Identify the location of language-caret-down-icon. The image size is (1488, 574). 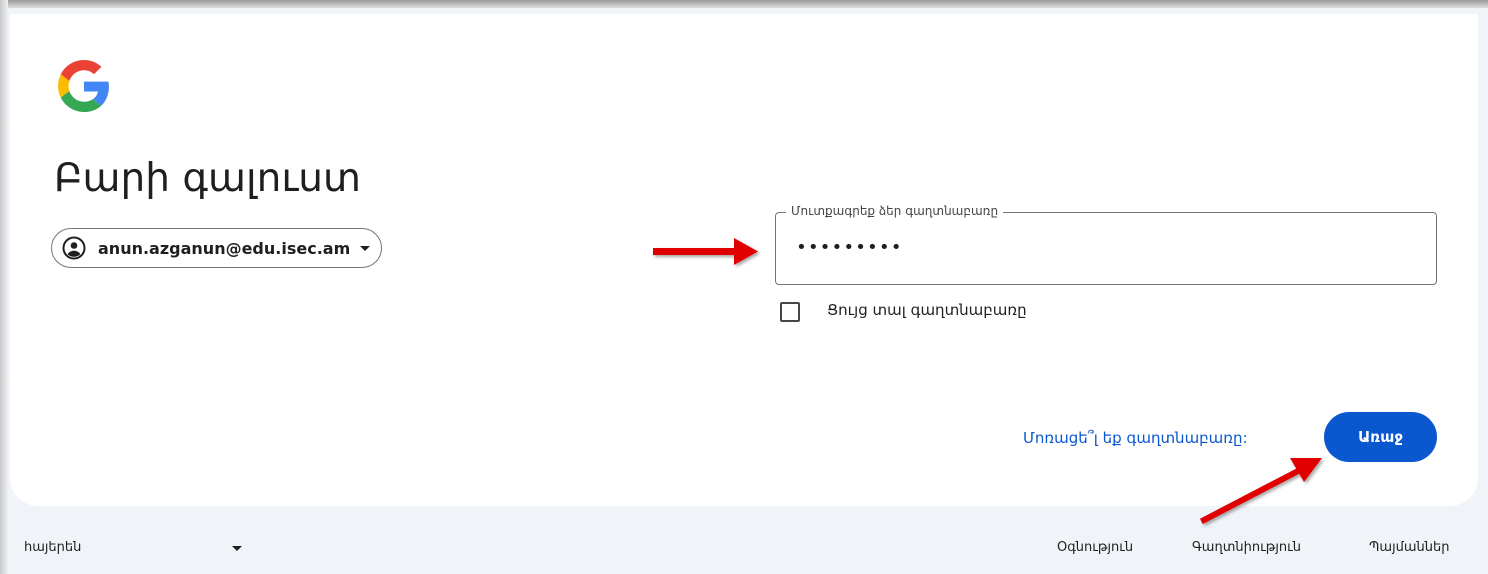
(237, 548).